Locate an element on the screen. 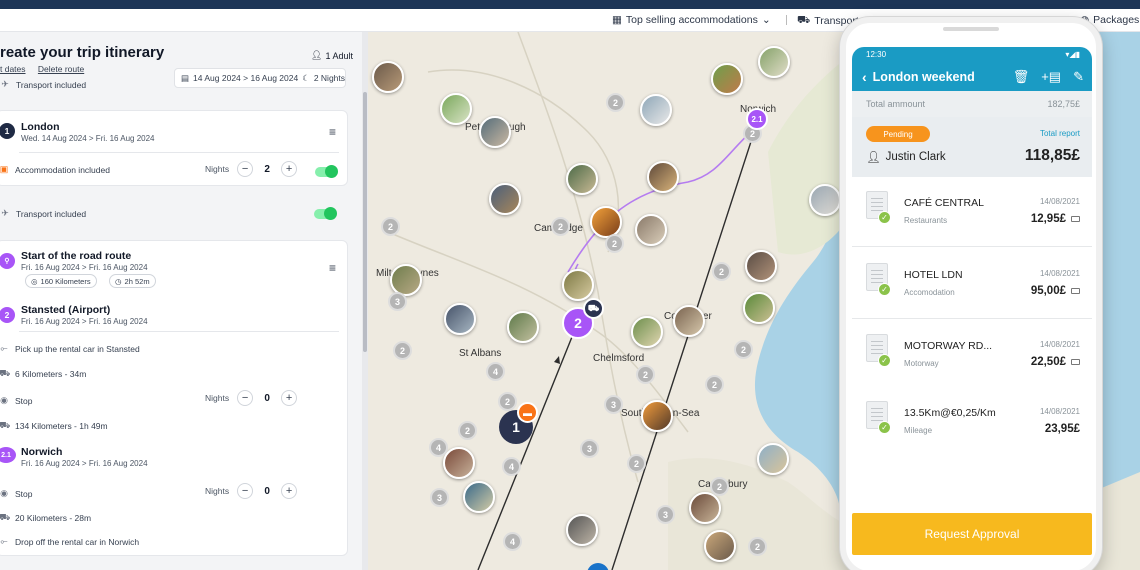 The image size is (1140, 570). calendar-icon: ▤ is located at coordinates (185, 77).